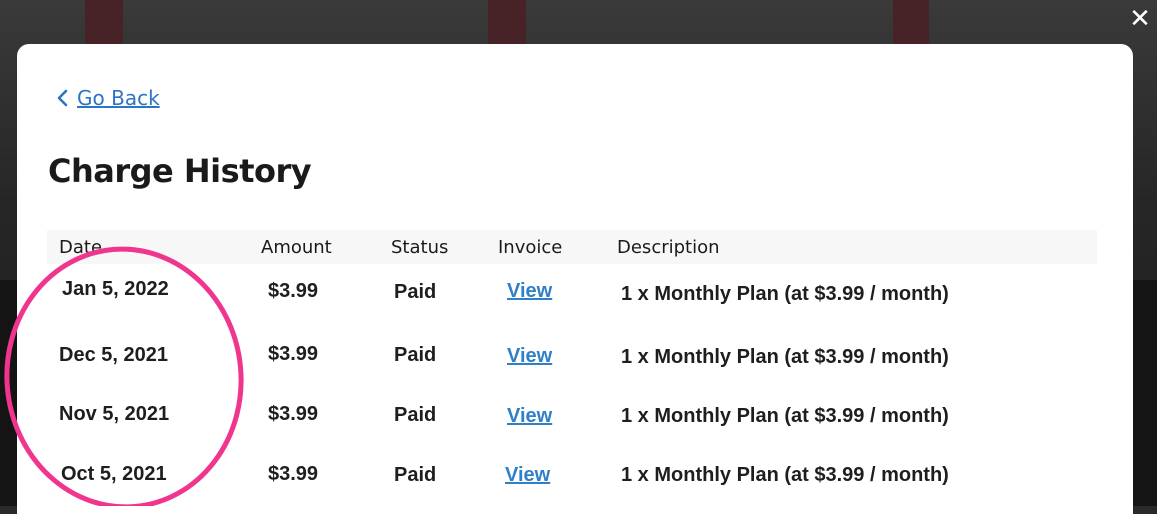  I want to click on column-header-date: Date, so click(81, 247).